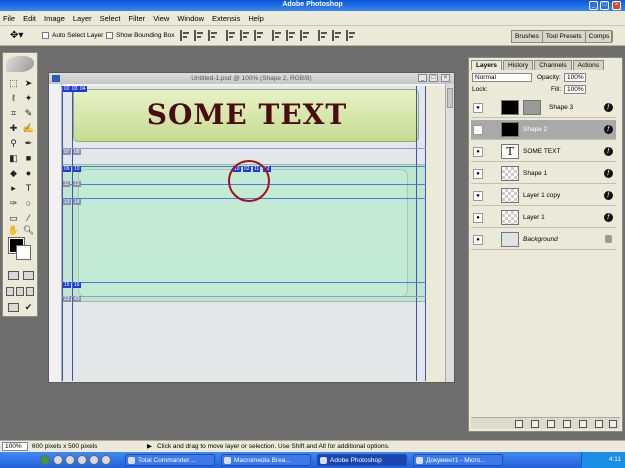  I want to click on media-stop-icon, so click(94, 460).